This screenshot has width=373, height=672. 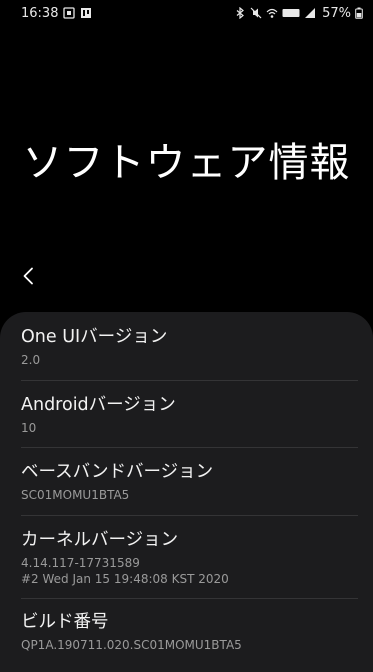 I want to click on item-value: #2 Wed Jan 15 19:48:08 KST 2020, so click(x=125, y=579).